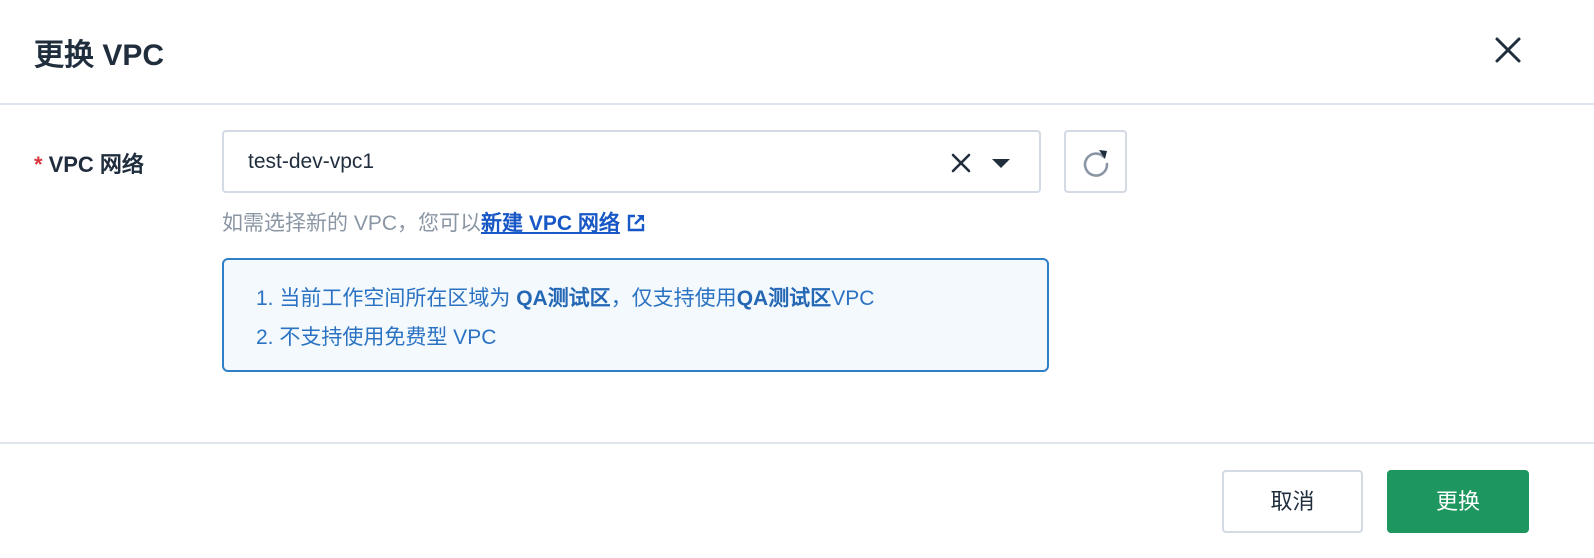  Describe the element at coordinates (1458, 501) in the screenshot. I see `confirm-button: 更换` at that location.